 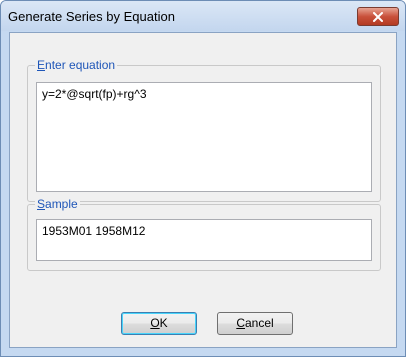 What do you see at coordinates (91, 16) in the screenshot?
I see `dialog-title: Generate Series by Equation` at bounding box center [91, 16].